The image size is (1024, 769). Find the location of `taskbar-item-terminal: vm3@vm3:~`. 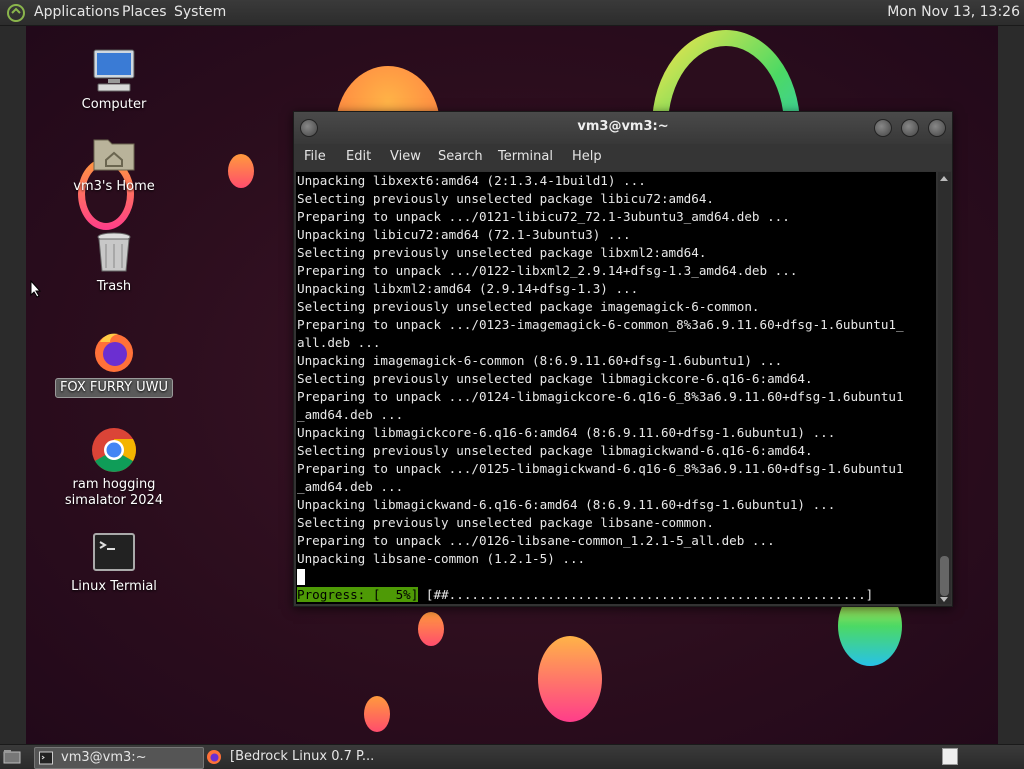

taskbar-item-terminal: vm3@vm3:~ is located at coordinates (119, 758).